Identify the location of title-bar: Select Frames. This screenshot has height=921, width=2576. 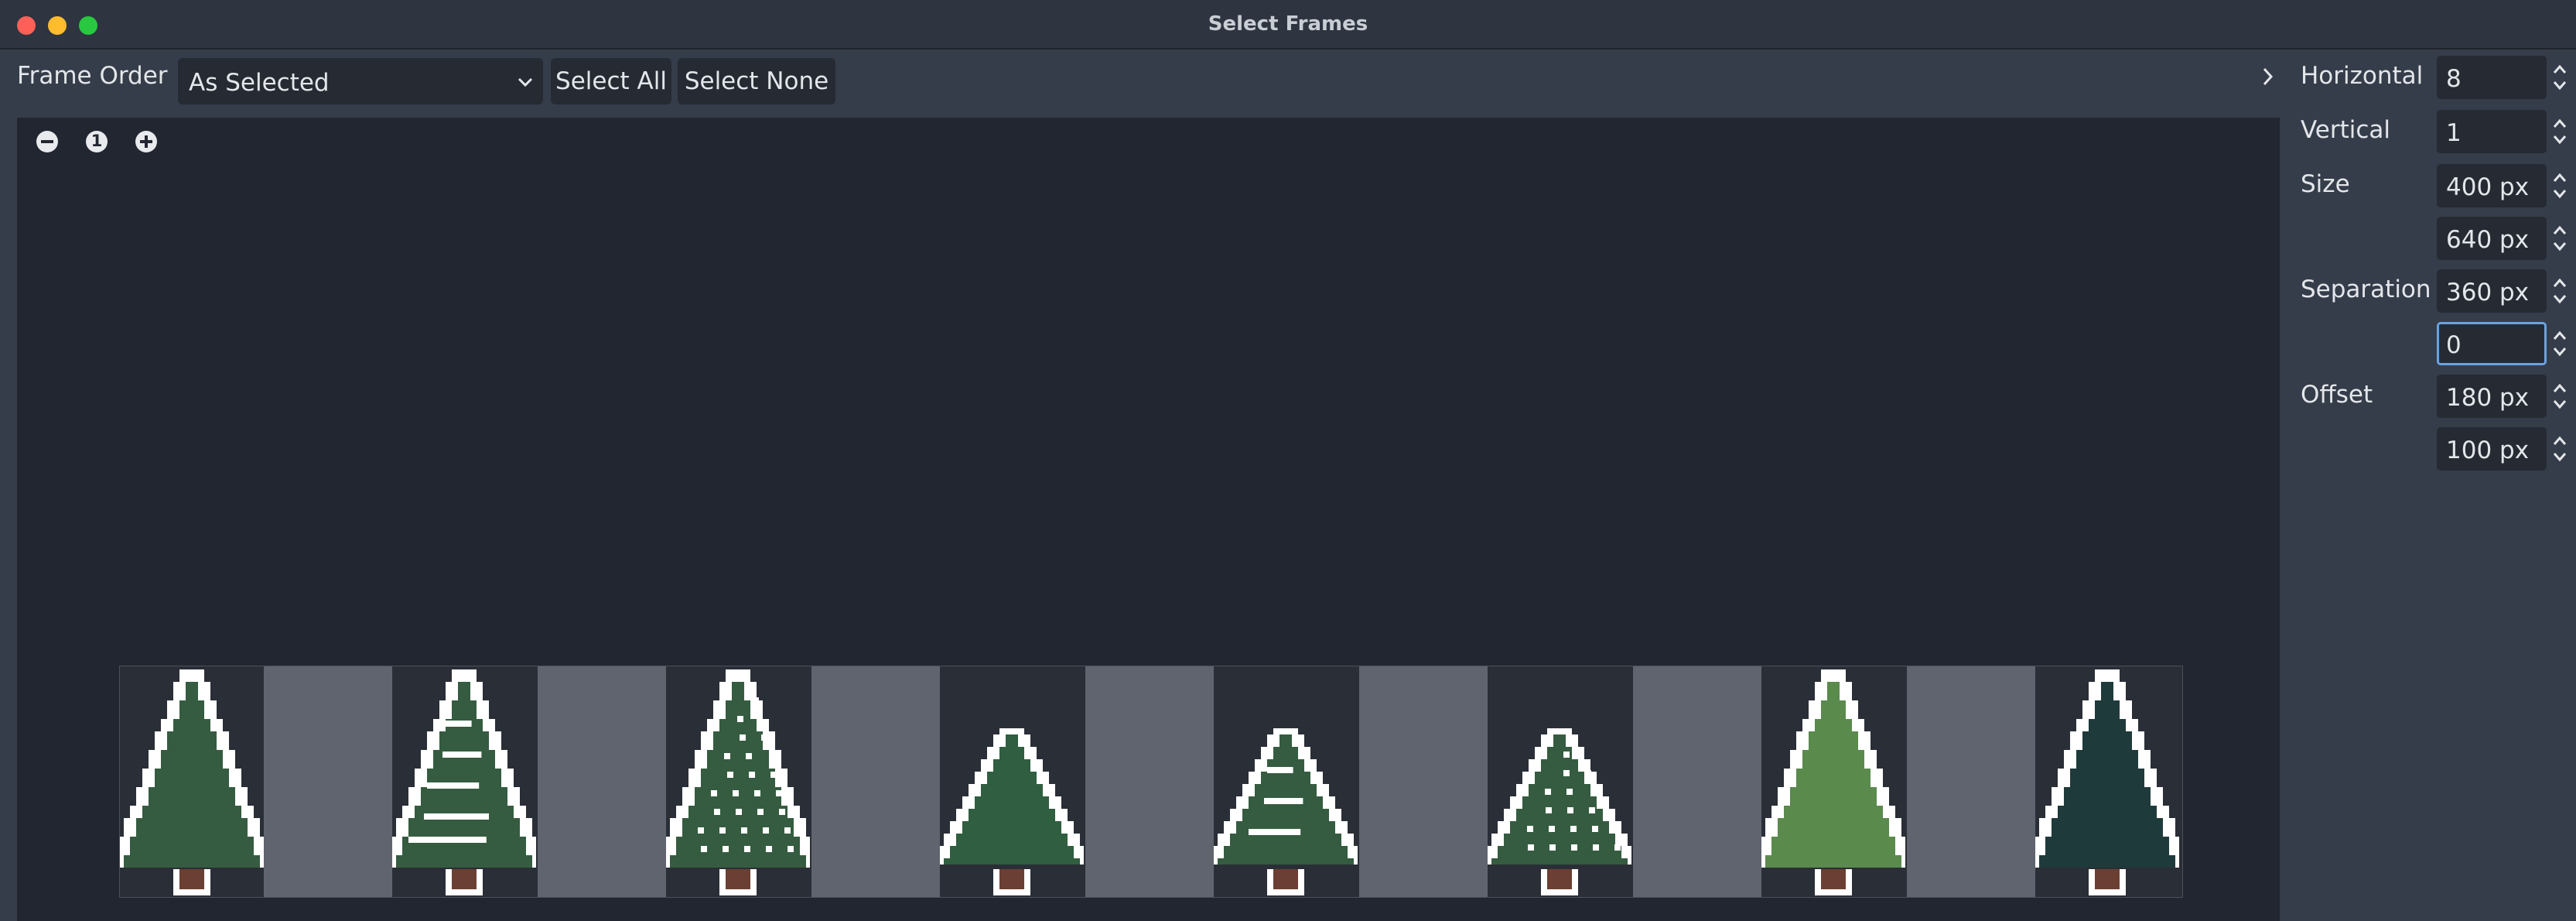
(1288, 25).